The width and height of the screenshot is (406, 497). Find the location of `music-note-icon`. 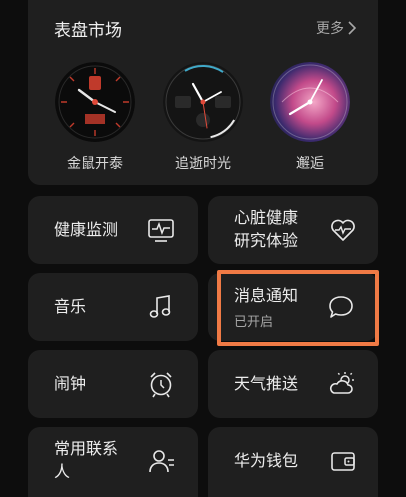

music-note-icon is located at coordinates (161, 307).